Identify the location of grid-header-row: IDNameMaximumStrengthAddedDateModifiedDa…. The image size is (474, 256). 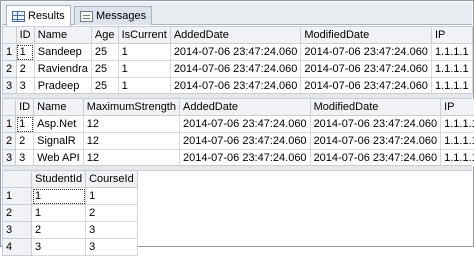
(238, 107).